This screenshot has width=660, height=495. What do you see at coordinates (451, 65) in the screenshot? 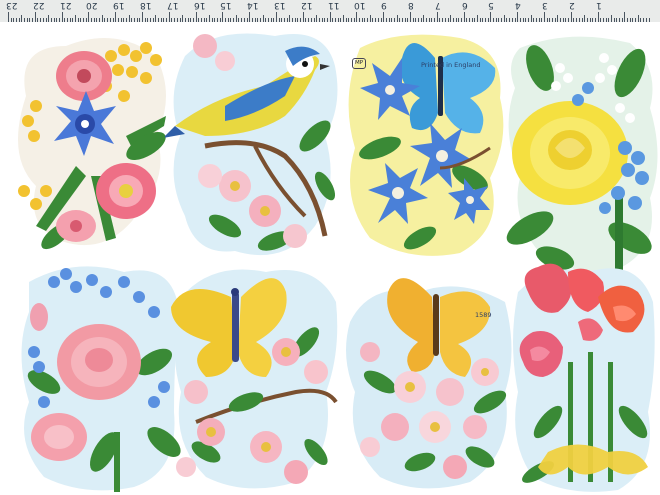
I see `printed-in-label: Printed in England` at bounding box center [451, 65].